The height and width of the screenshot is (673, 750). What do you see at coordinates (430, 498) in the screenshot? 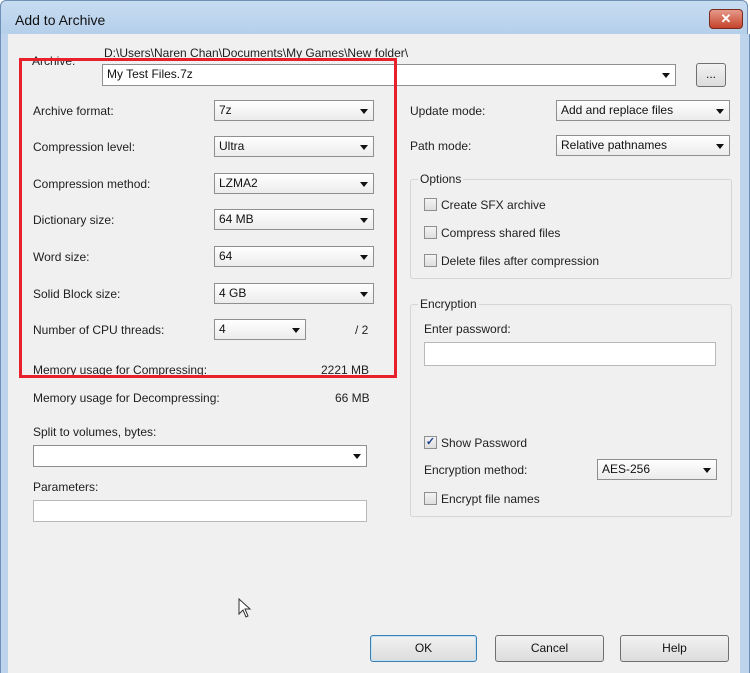
I see `encrypt-names-checkbox` at bounding box center [430, 498].